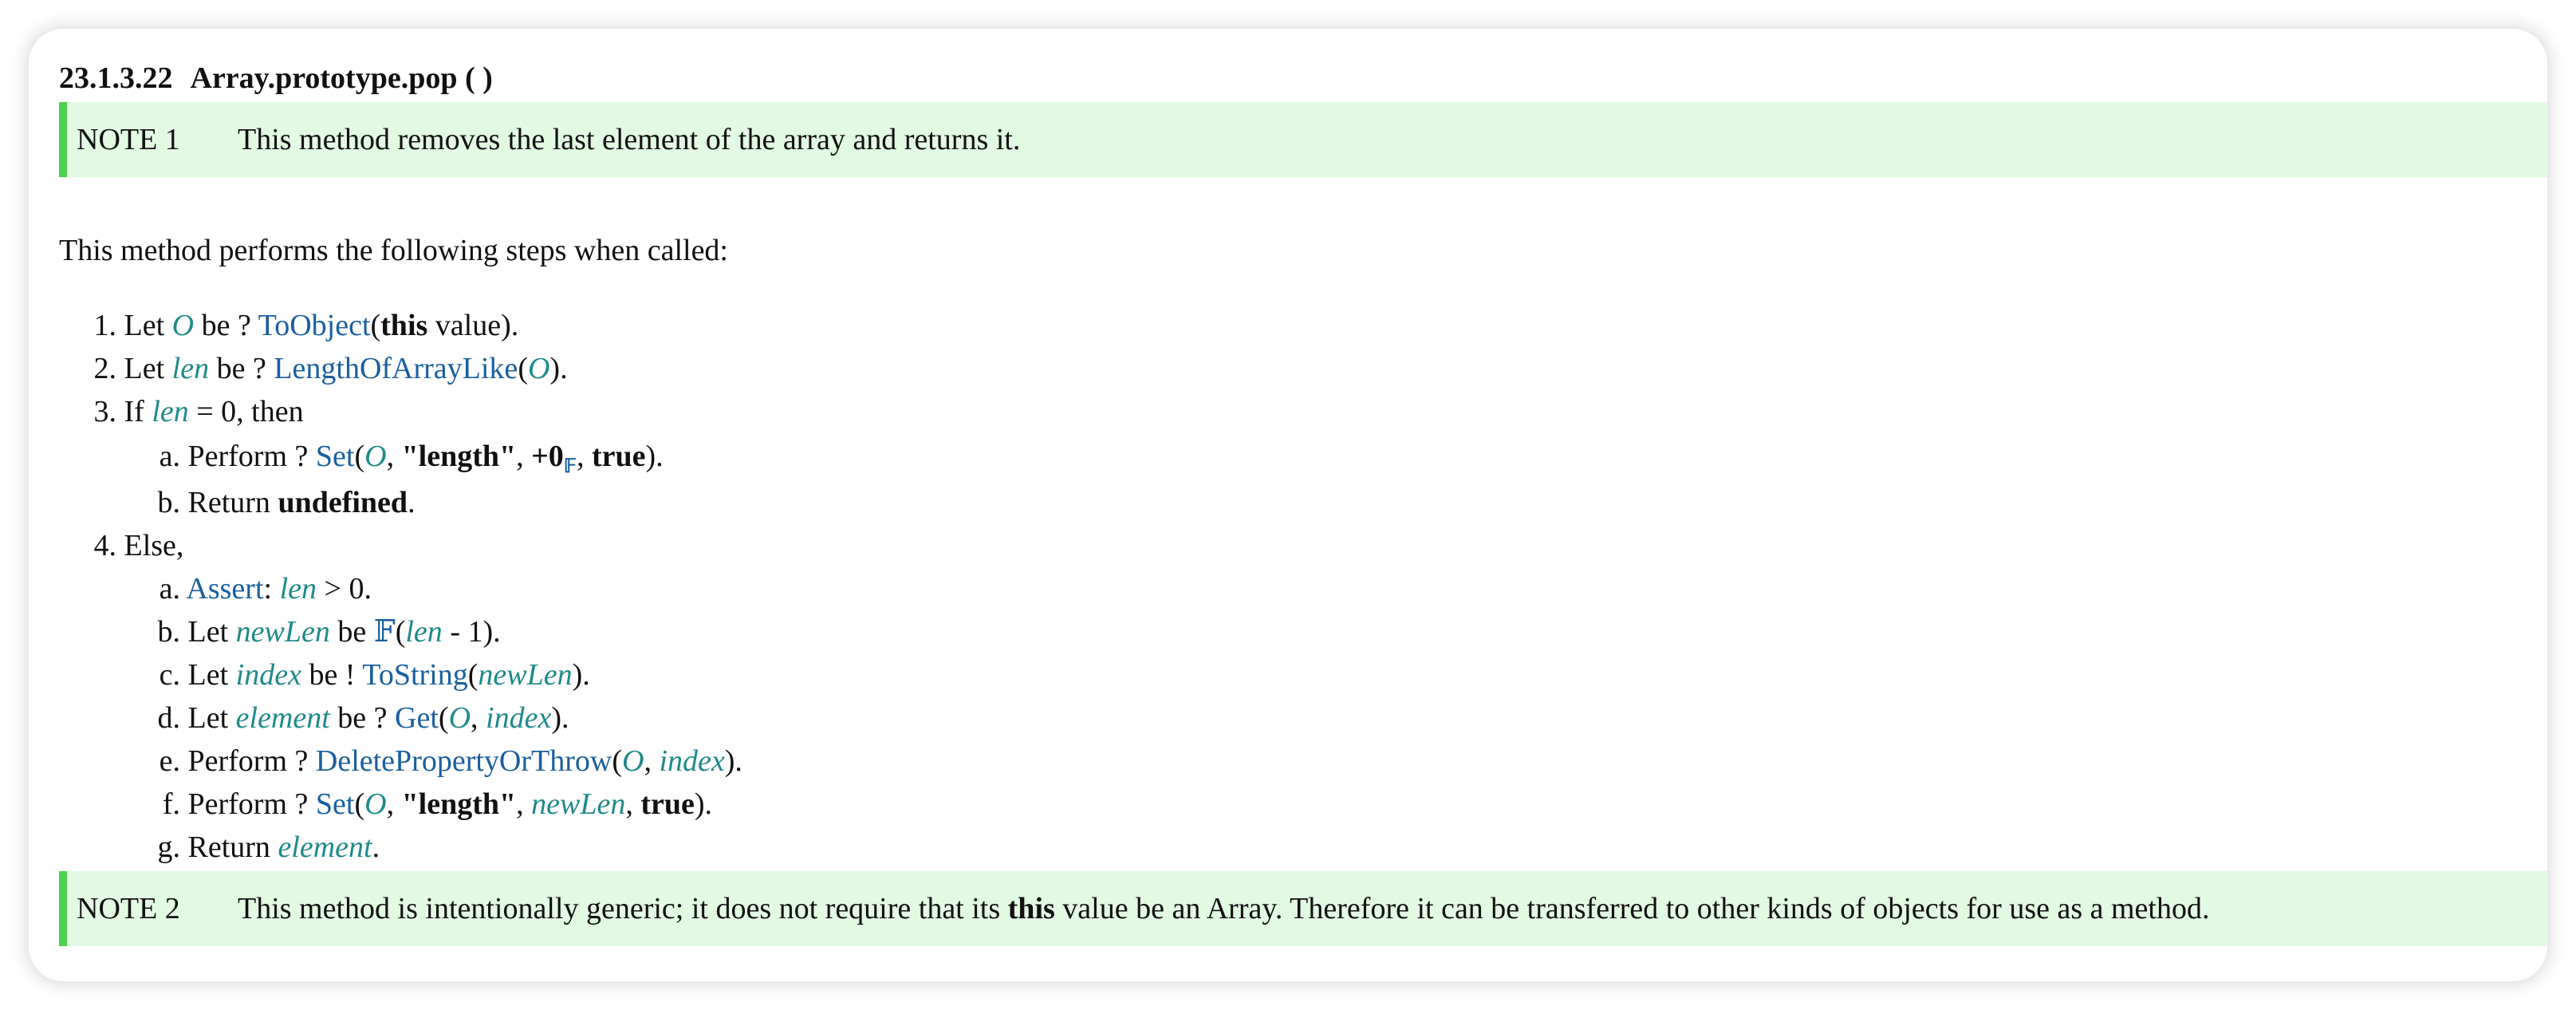 Image resolution: width=2576 pixels, height=1010 pixels. I want to click on note-2-label: NOTE 2, so click(128, 908).